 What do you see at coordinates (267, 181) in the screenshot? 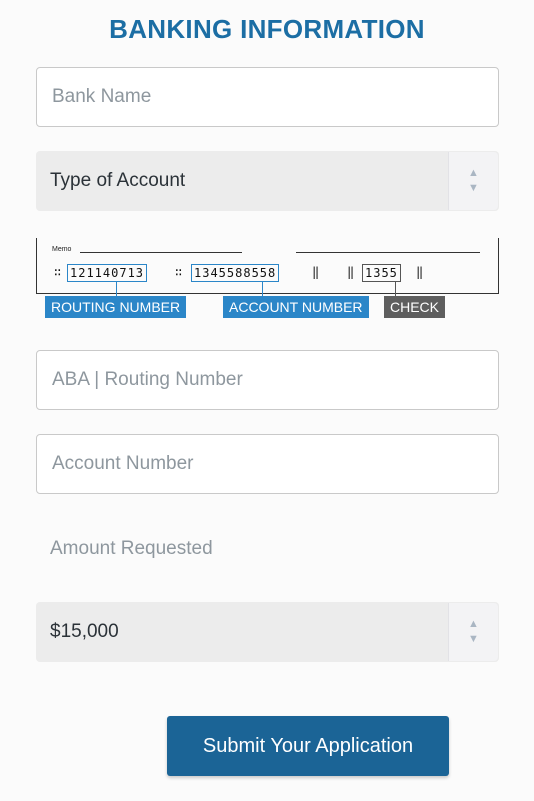
I see `account-type-select: Type of Account ▲ ▼` at bounding box center [267, 181].